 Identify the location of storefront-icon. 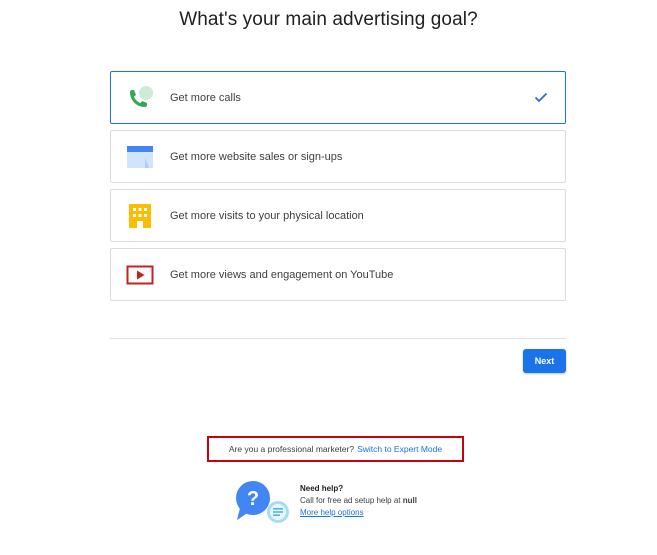
(140, 216).